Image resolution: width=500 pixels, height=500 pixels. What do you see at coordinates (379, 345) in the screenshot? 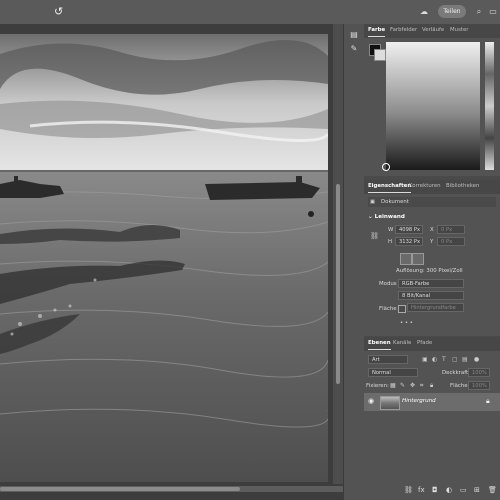
I see `tab-ebenen: Ebenen` at bounding box center [379, 345].